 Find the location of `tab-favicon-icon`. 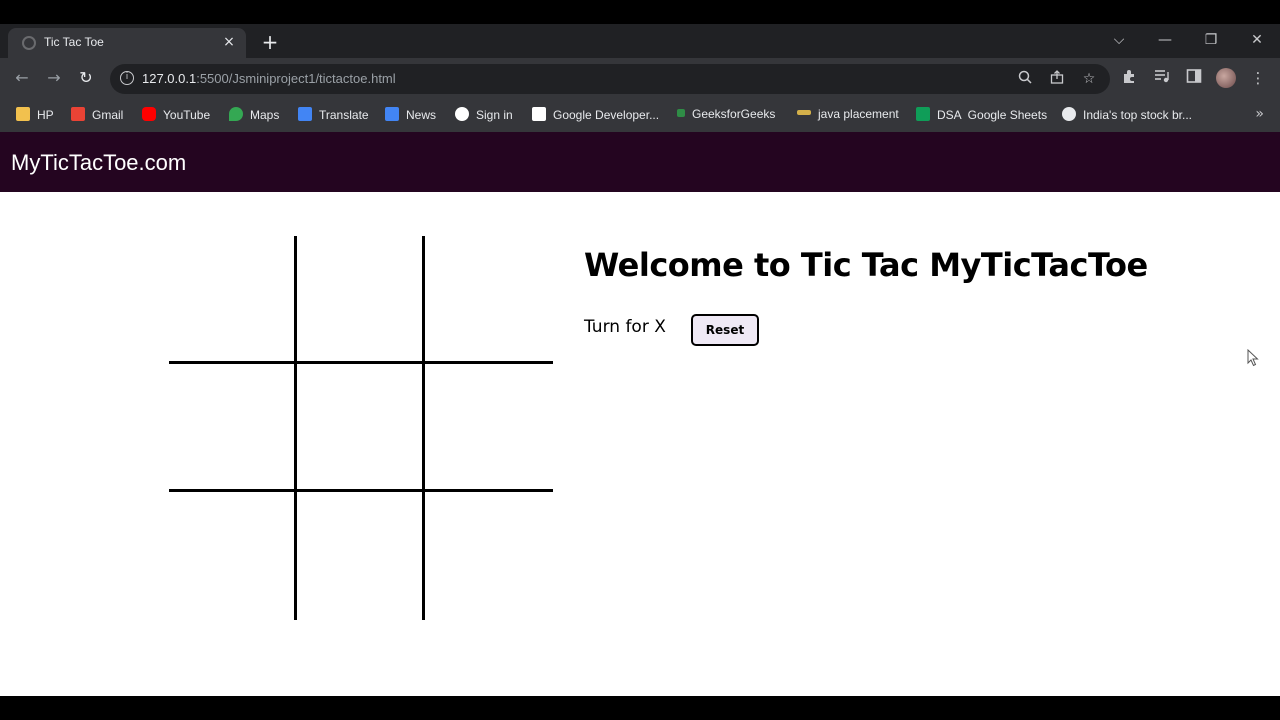

tab-favicon-icon is located at coordinates (29, 43).